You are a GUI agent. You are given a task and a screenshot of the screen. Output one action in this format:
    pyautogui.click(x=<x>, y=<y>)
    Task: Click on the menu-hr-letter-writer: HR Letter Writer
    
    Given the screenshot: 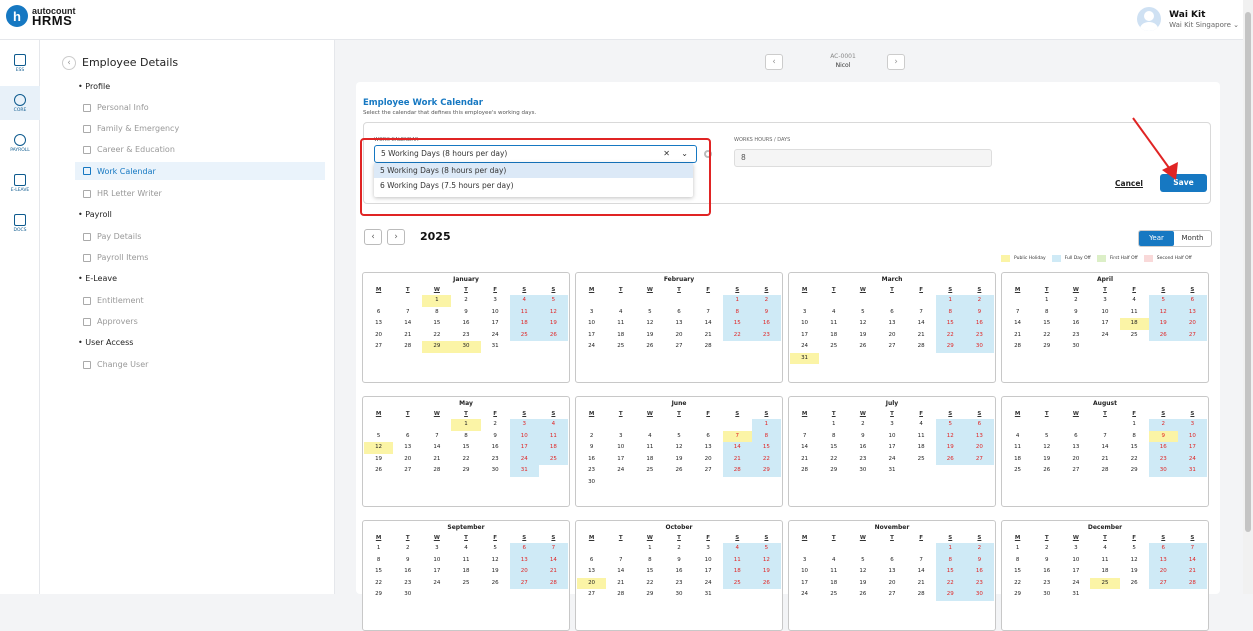 What is the action you would take?
    pyautogui.click(x=122, y=193)
    